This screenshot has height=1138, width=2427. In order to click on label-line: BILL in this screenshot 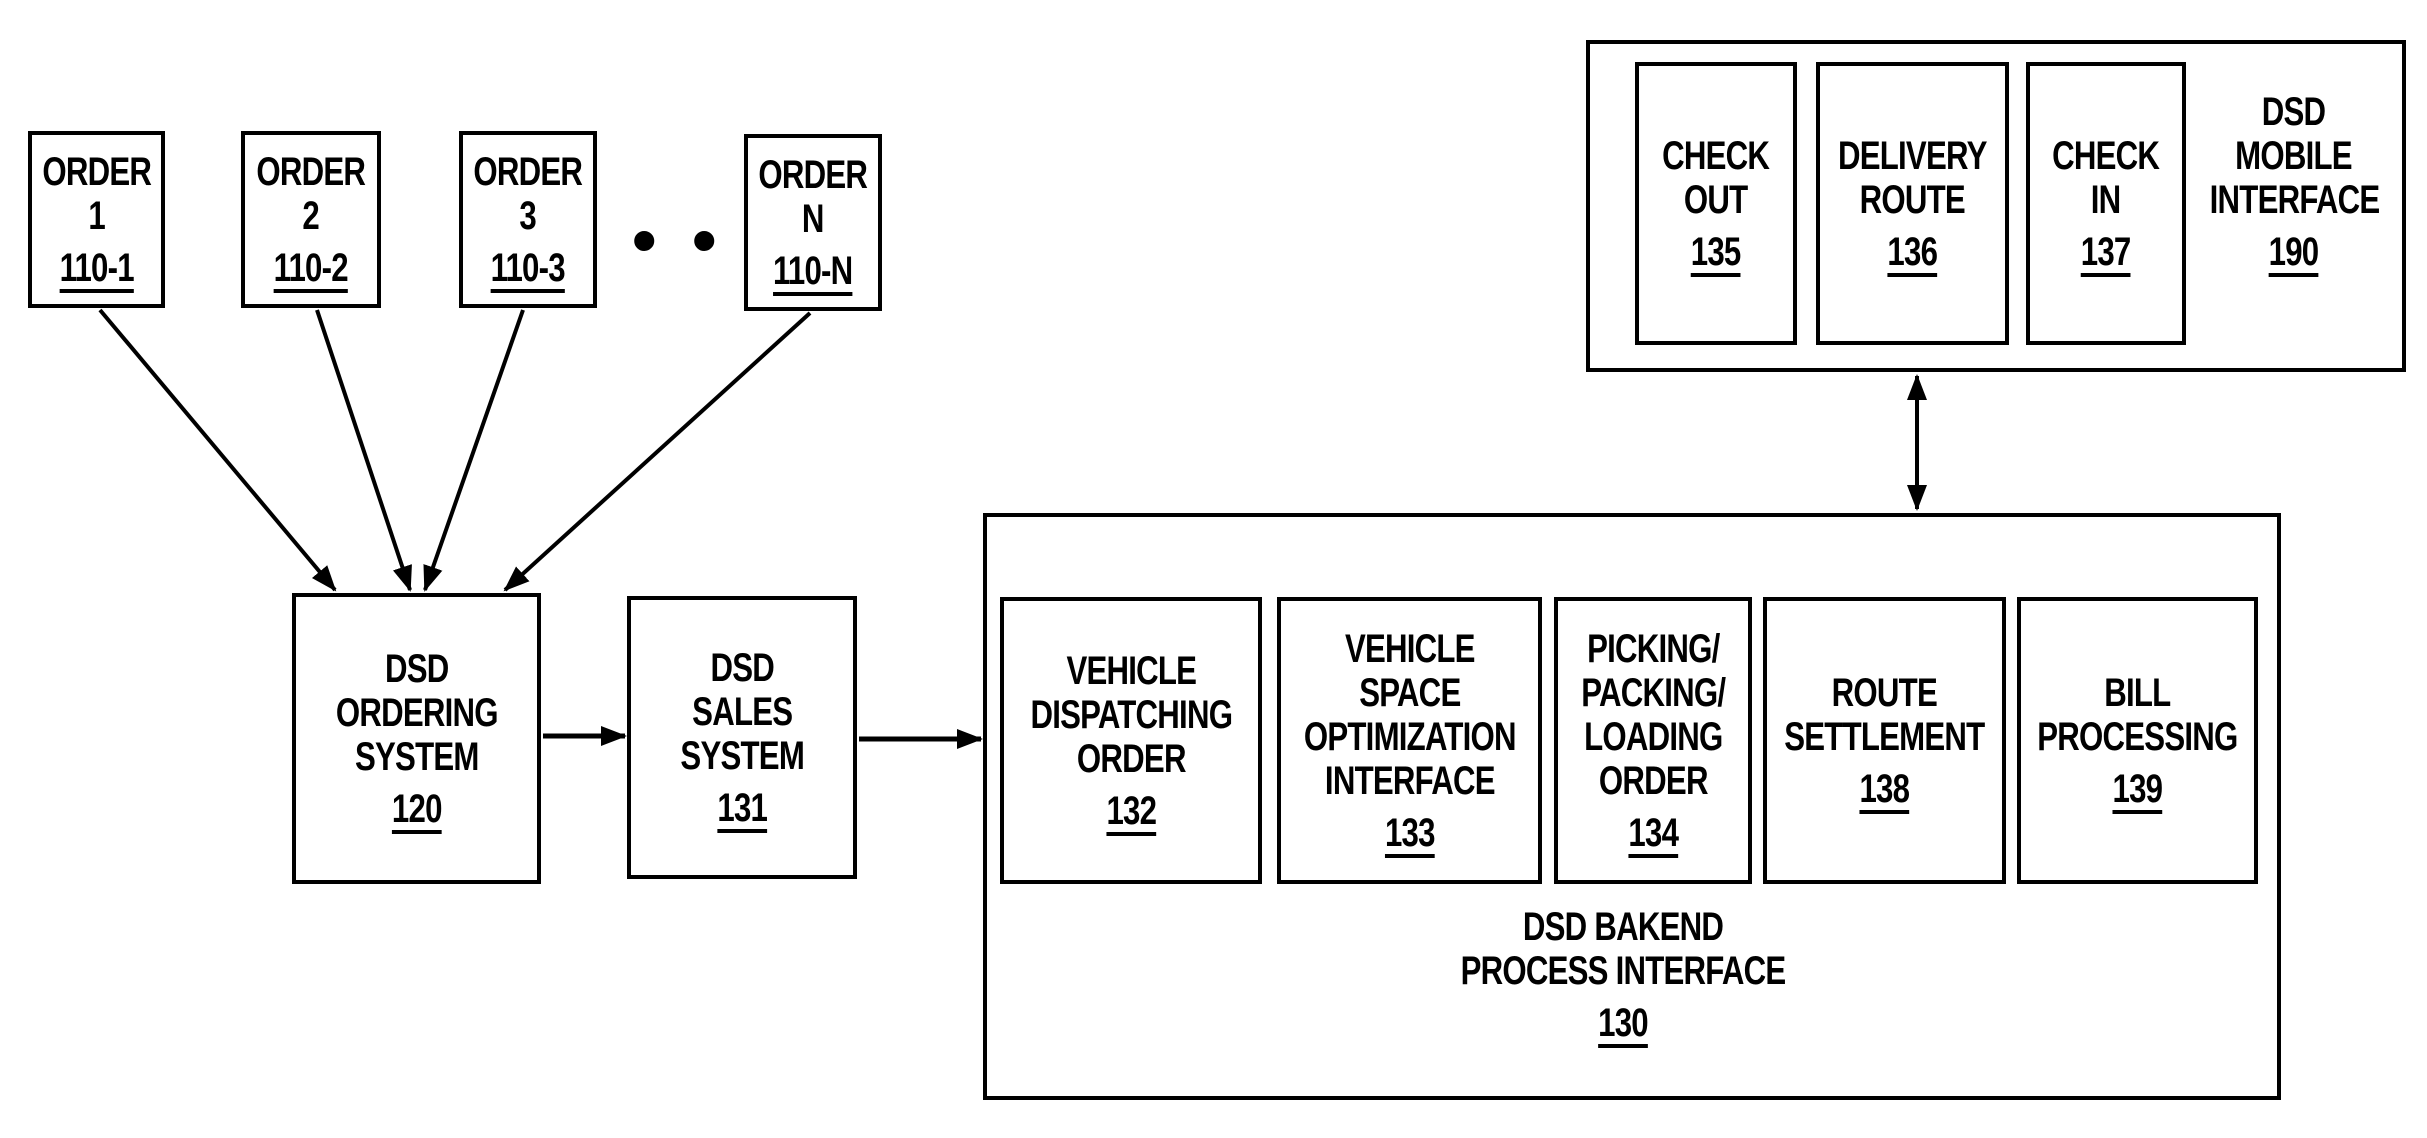, I will do `click(2137, 692)`.